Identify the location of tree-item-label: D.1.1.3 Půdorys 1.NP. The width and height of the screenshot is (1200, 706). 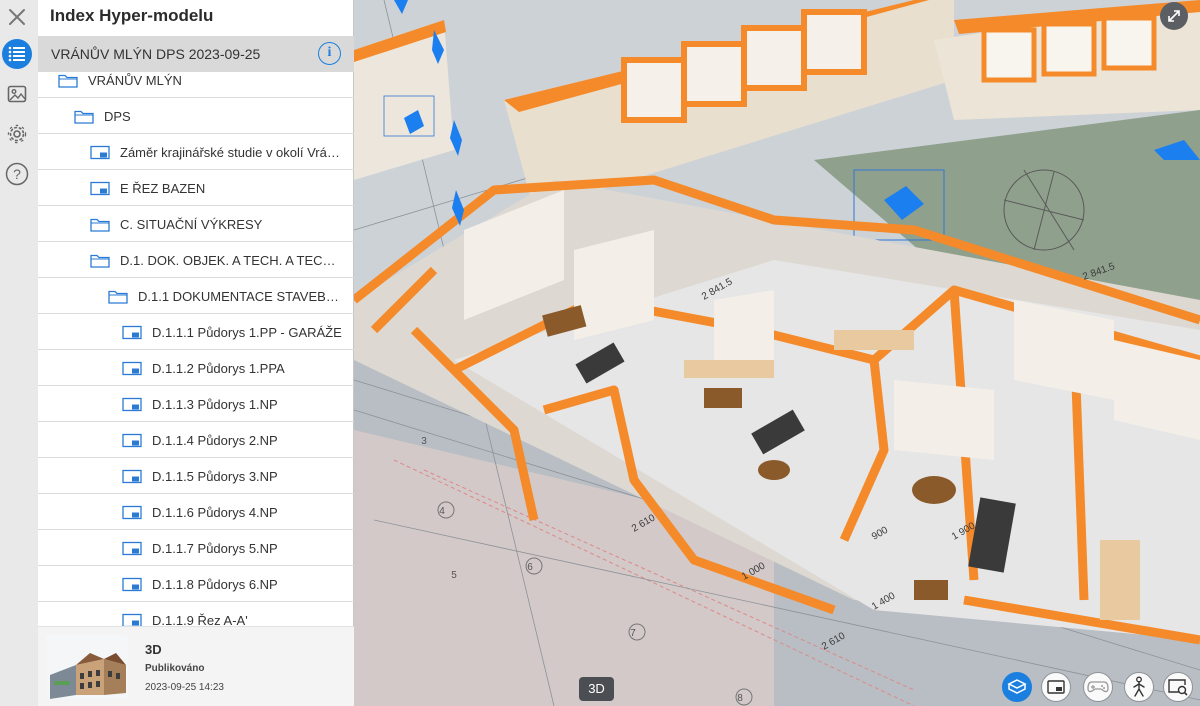
(215, 404).